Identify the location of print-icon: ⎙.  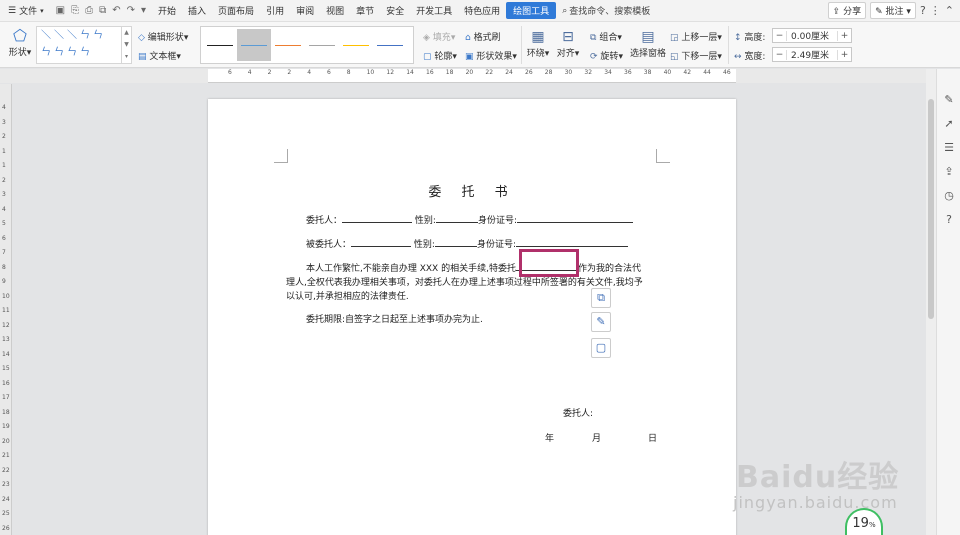
(89, 10).